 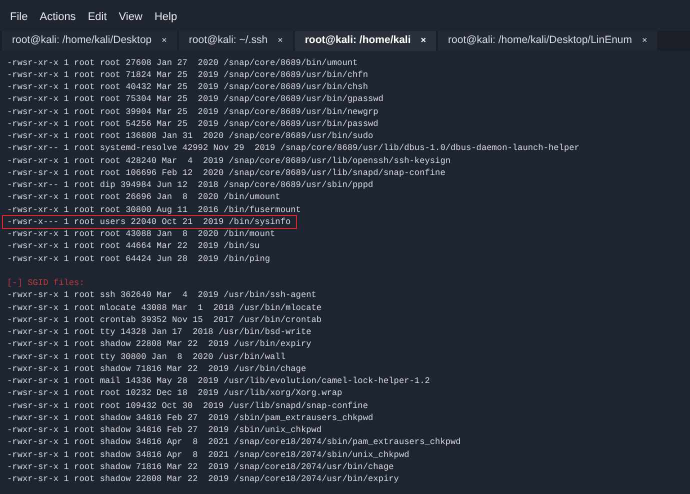 What do you see at coordinates (187, 87) in the screenshot?
I see `terminal-line: -rwsr-xr-x 1 root root 40432 Mar 25 2019 /snap/core/8689/usr/bin/chsh` at bounding box center [187, 87].